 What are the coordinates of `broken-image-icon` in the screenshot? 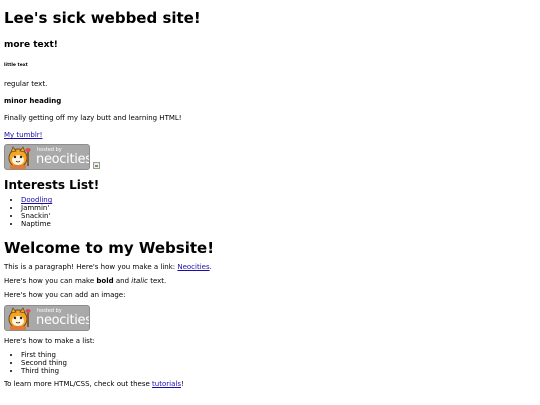 It's located at (96, 165).